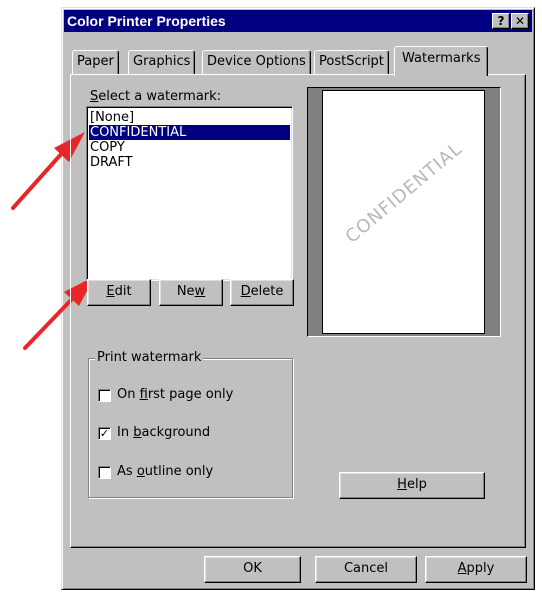 This screenshot has height=593, width=542. What do you see at coordinates (164, 432) in the screenshot?
I see `in-background-label: In background` at bounding box center [164, 432].